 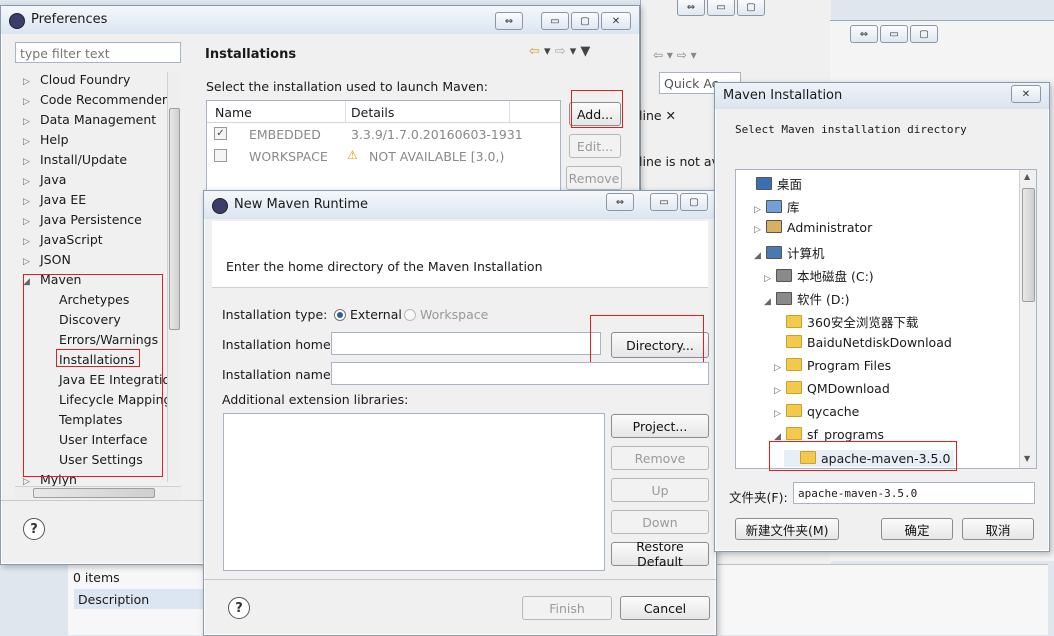 I want to click on tree-scroll-thumb, so click(x=174, y=219).